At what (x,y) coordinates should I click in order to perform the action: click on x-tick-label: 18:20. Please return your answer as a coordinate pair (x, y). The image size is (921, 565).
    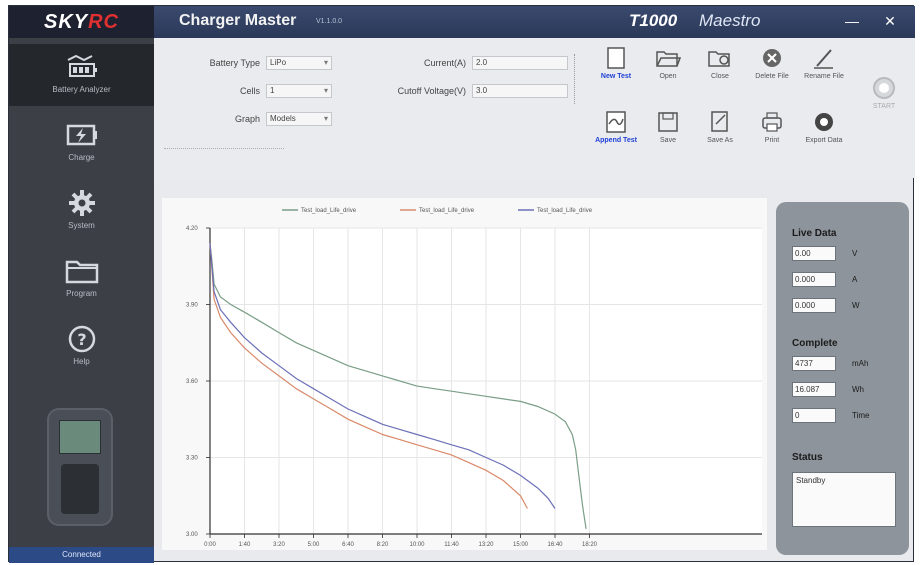
    Looking at the image, I should click on (590, 545).